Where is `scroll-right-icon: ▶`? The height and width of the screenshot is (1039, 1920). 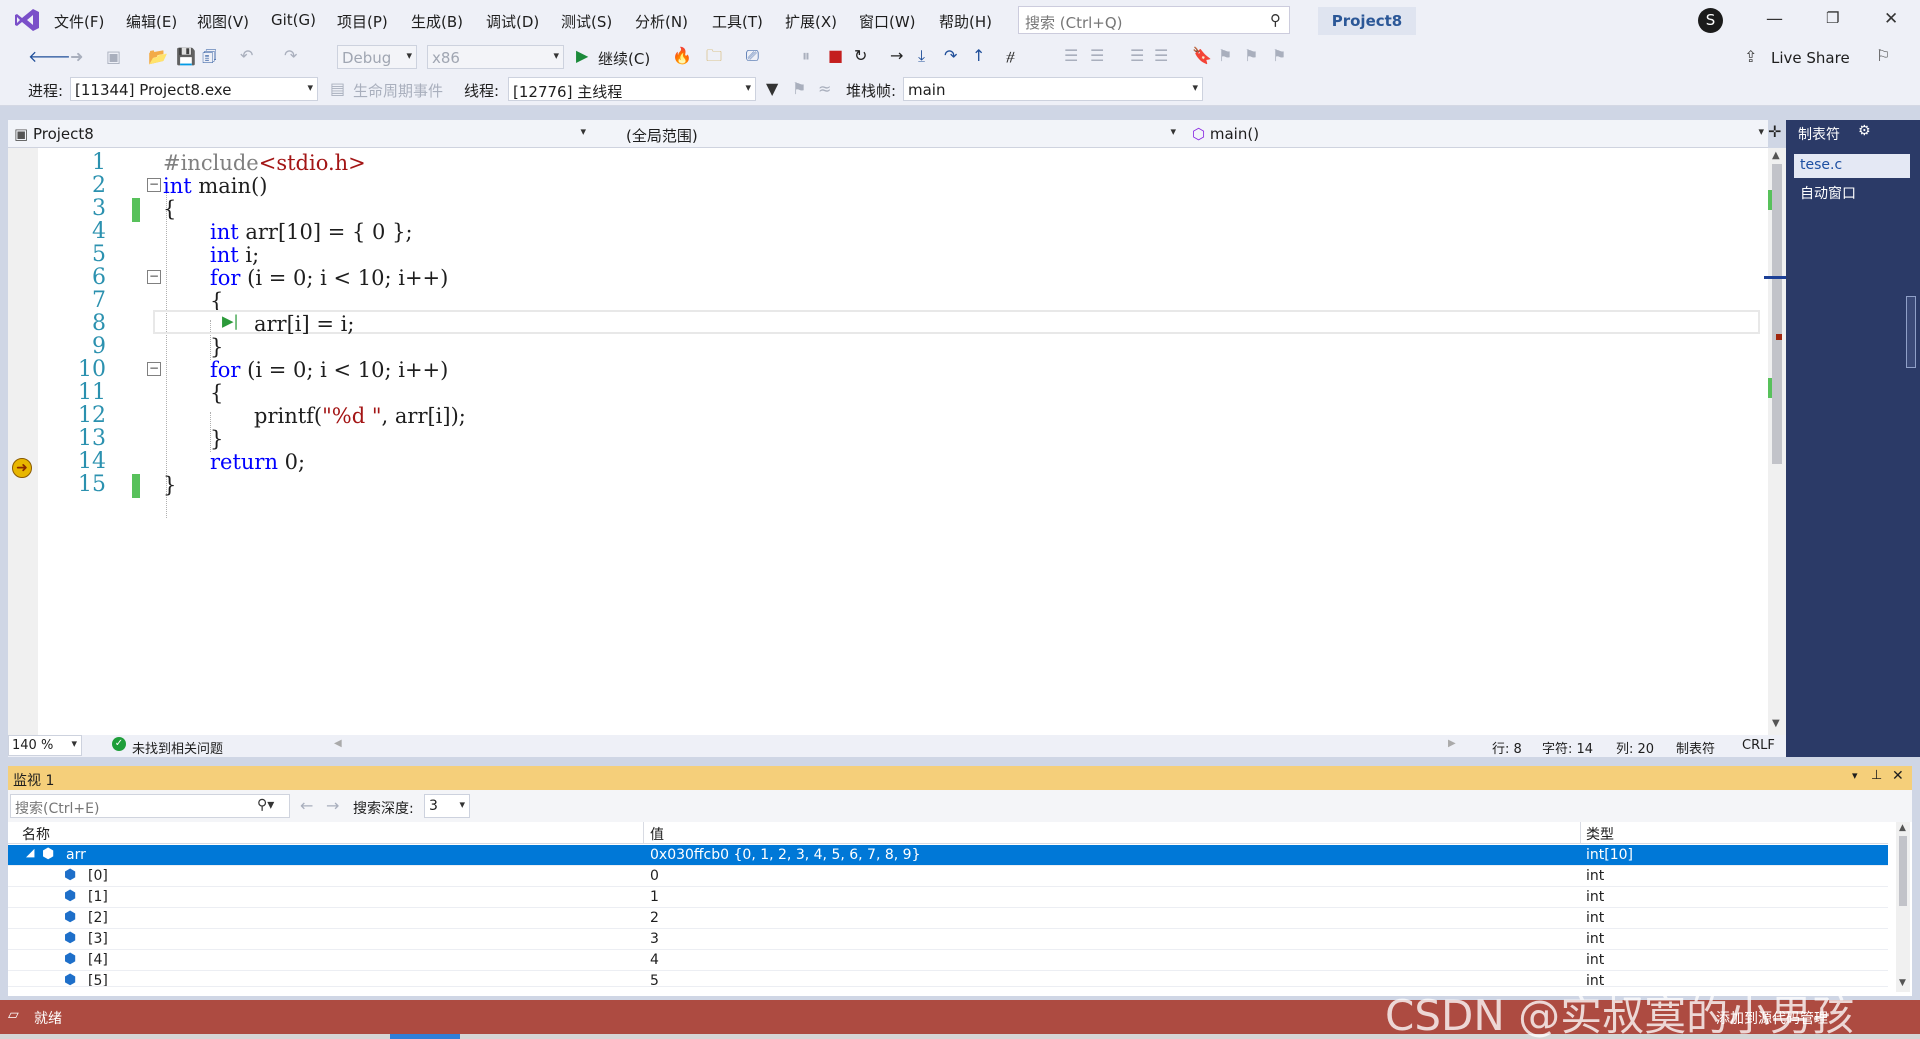
scroll-right-icon: ▶ is located at coordinates (1452, 743).